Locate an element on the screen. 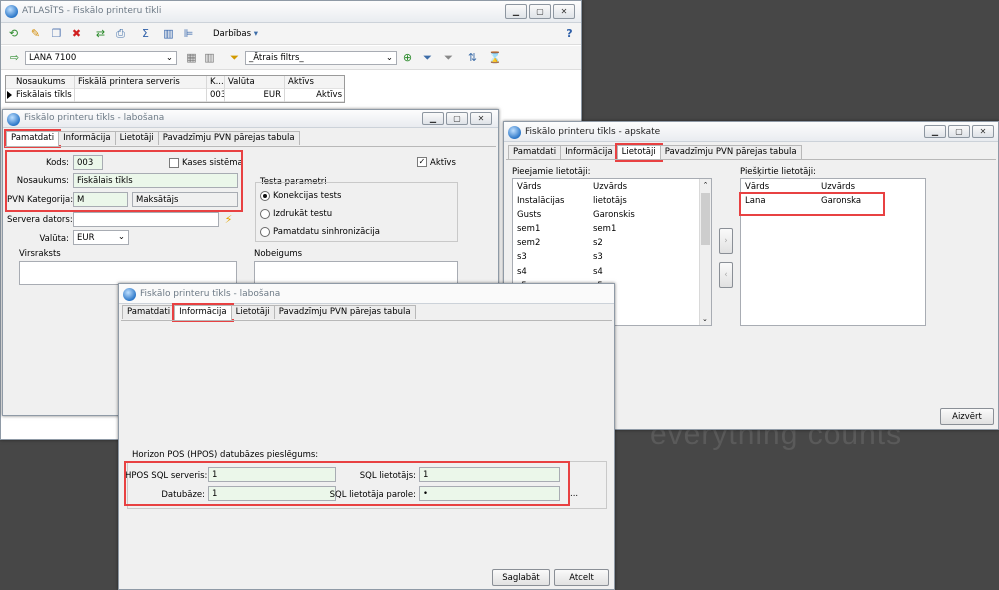  grid-cell: EUR is located at coordinates (255, 95).